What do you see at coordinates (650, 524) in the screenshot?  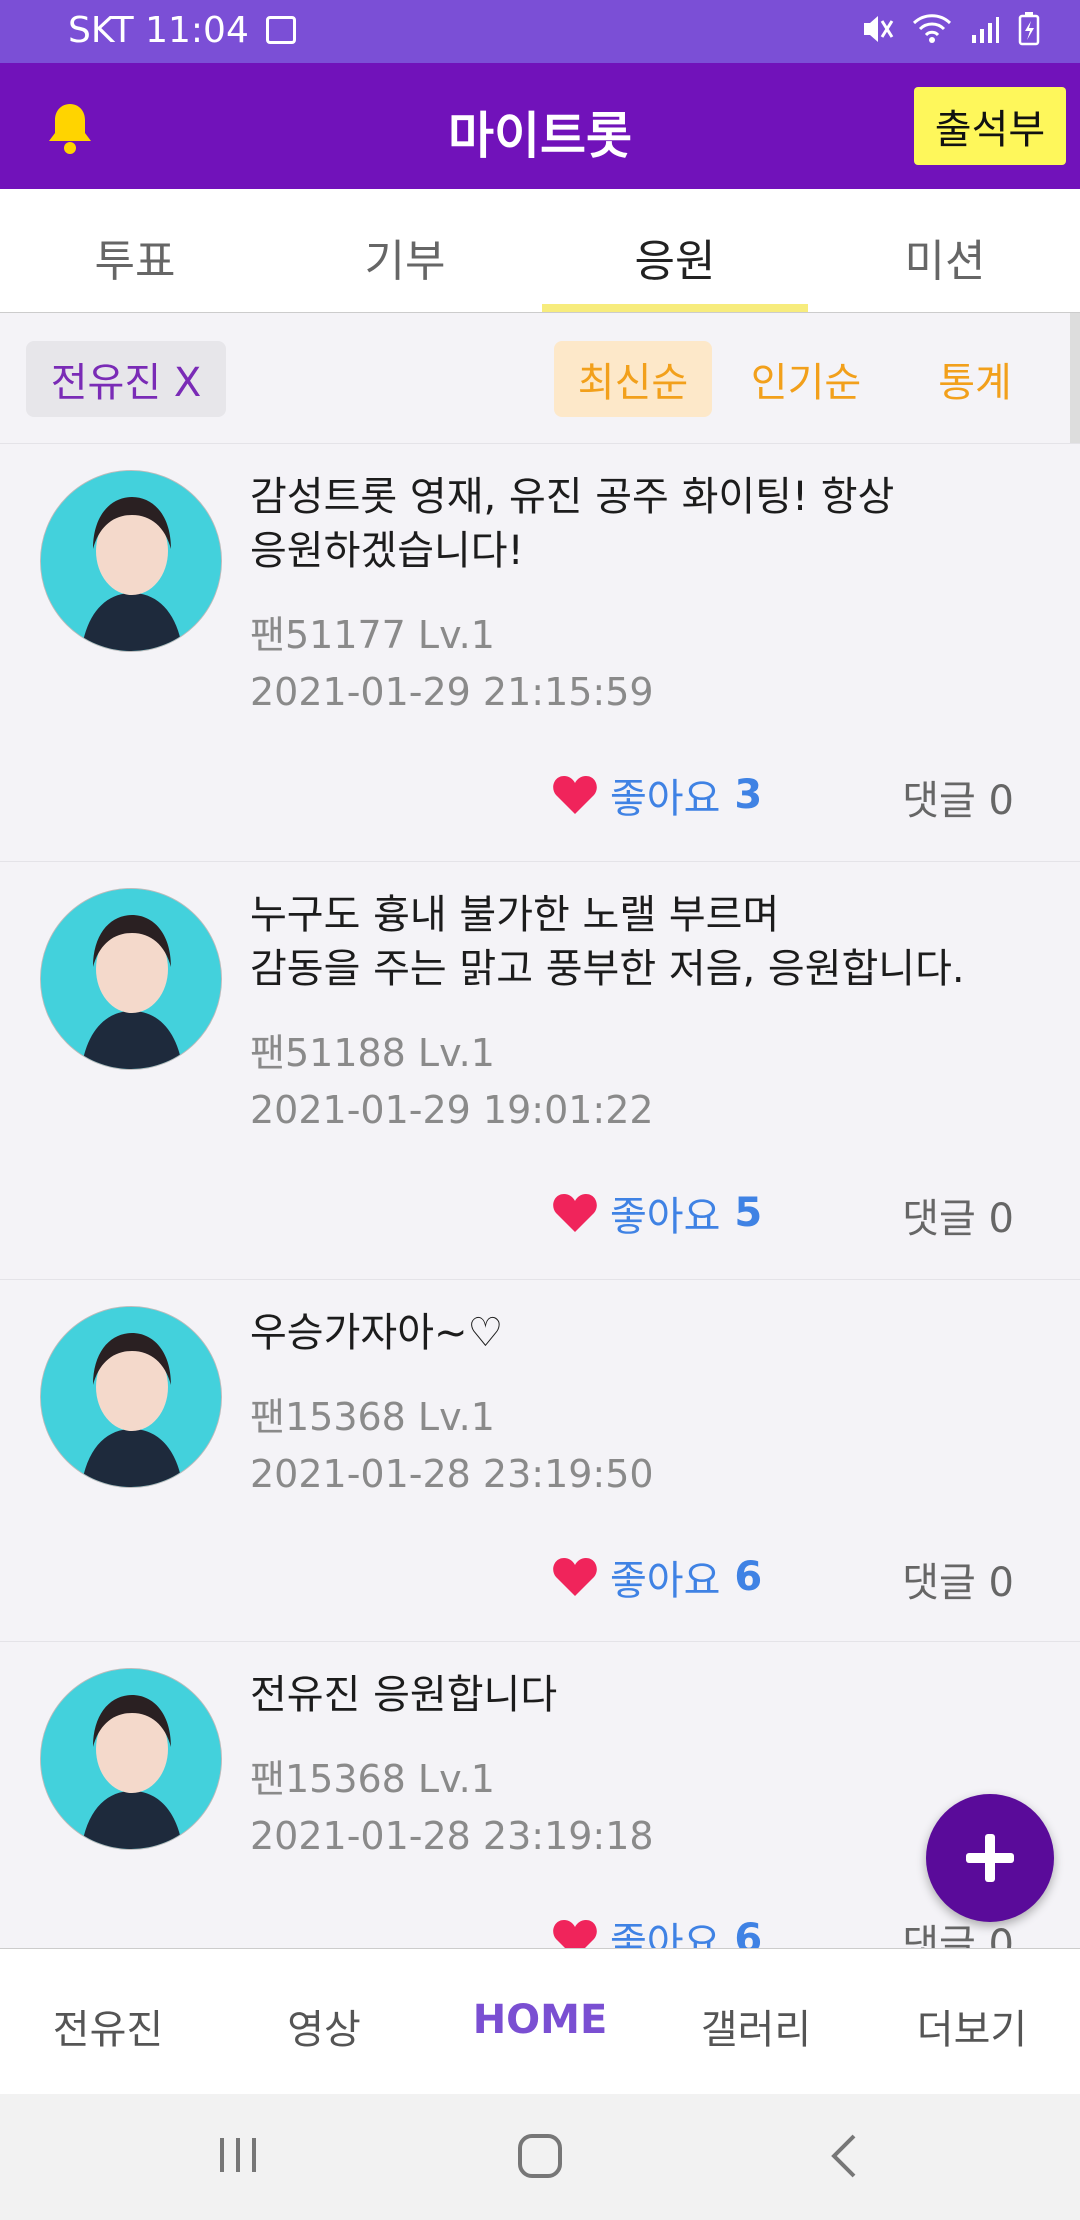 I see `post-text: 감성트롯 영재, 유진 공주 화이팅! 항상 응원하겠습니다!` at bounding box center [650, 524].